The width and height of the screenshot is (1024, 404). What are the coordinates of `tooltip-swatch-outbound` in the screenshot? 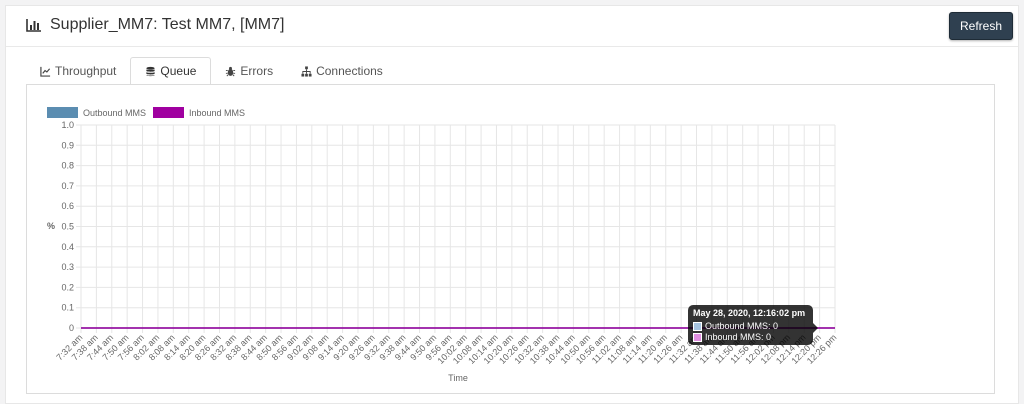 It's located at (697, 326).